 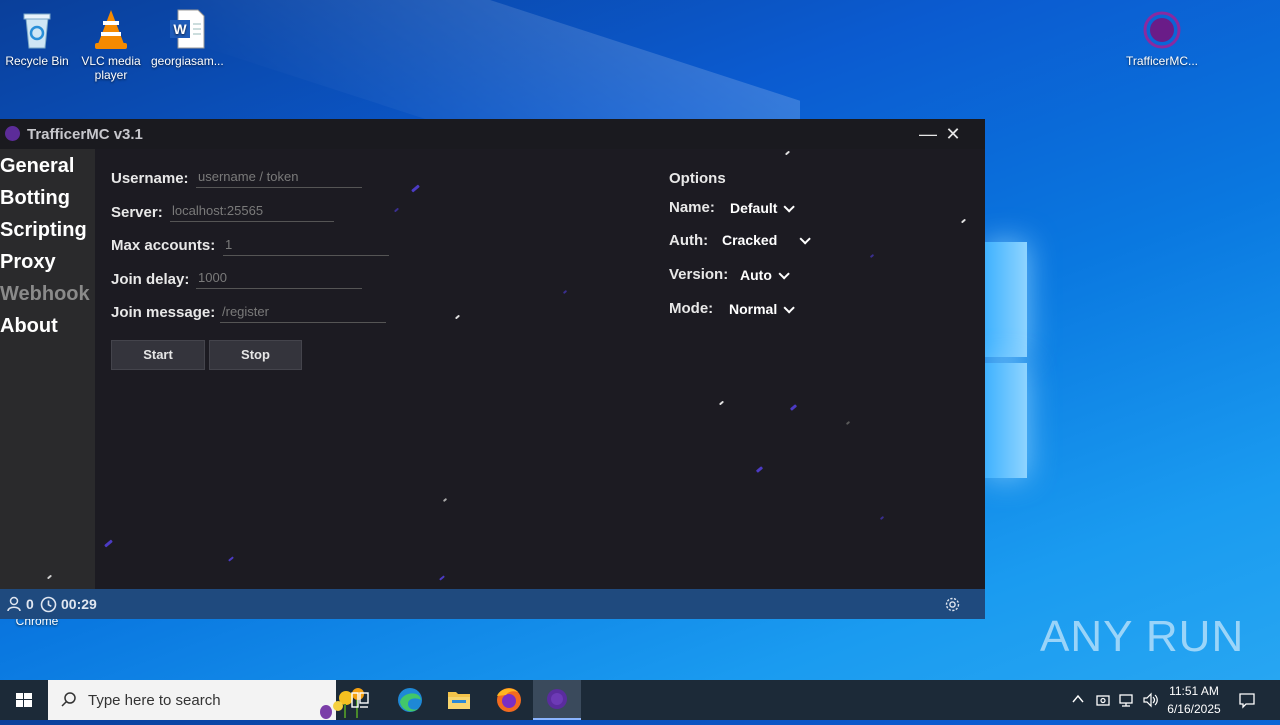 What do you see at coordinates (30, 604) in the screenshot?
I see `bot-count: 0` at bounding box center [30, 604].